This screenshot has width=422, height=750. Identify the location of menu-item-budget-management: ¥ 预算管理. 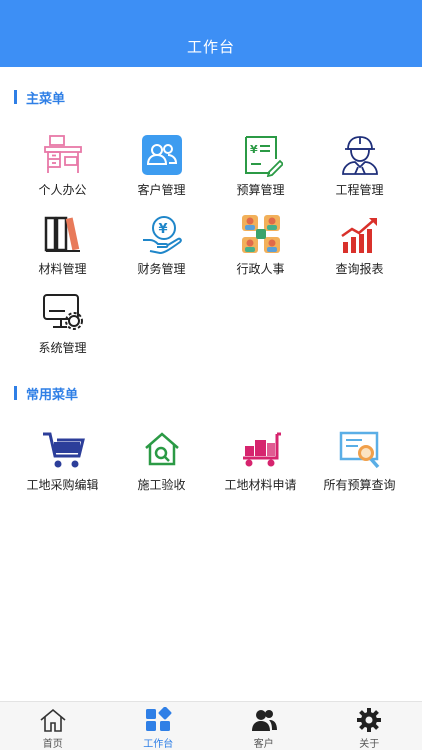
(260, 169).